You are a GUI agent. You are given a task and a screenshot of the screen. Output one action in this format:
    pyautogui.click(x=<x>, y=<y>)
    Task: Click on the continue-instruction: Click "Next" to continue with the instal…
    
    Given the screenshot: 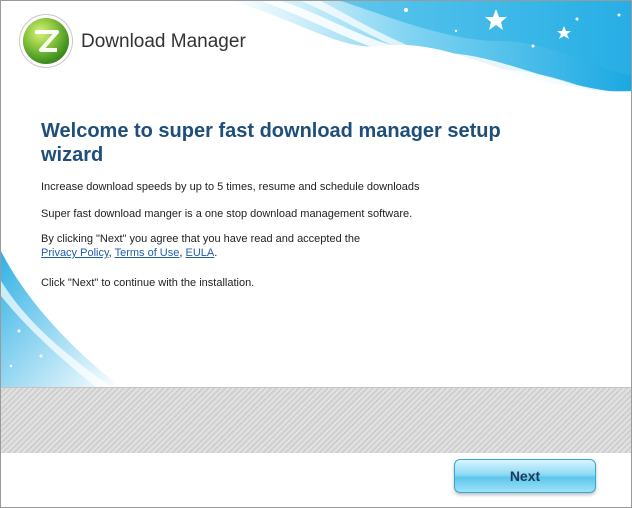 What is the action you would take?
    pyautogui.click(x=148, y=283)
    